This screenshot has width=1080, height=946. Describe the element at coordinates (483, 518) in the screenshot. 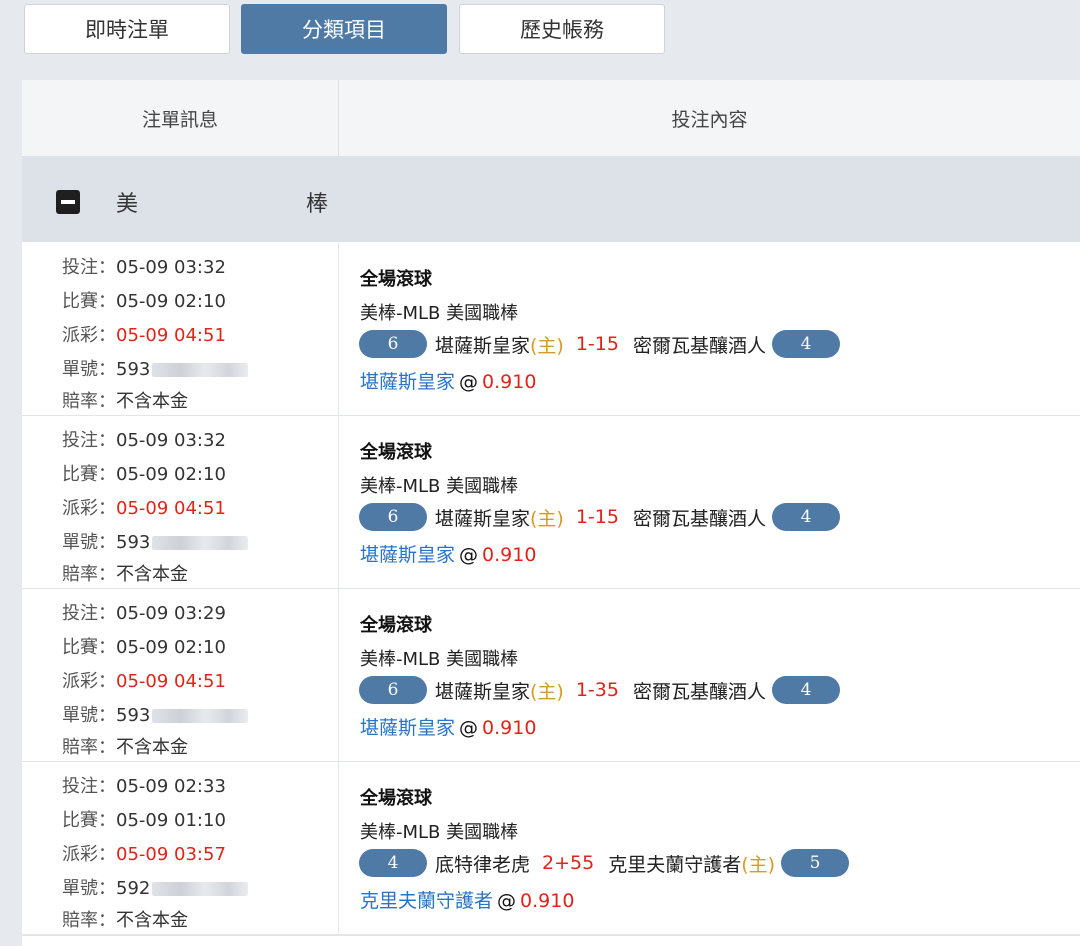

I see `team-a-name: 堪薩斯皇家` at that location.